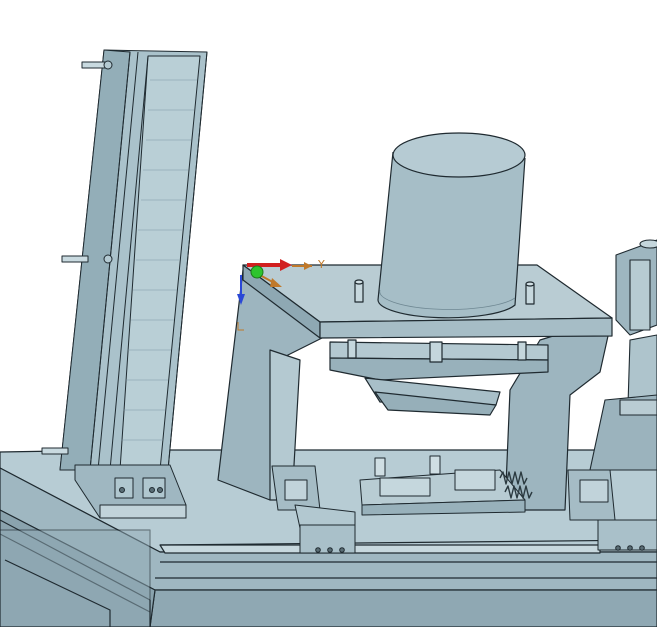 Image resolution: width=657 pixels, height=627 pixels. What do you see at coordinates (321, 264) in the screenshot?
I see `y-axis-label: Y` at bounding box center [321, 264].